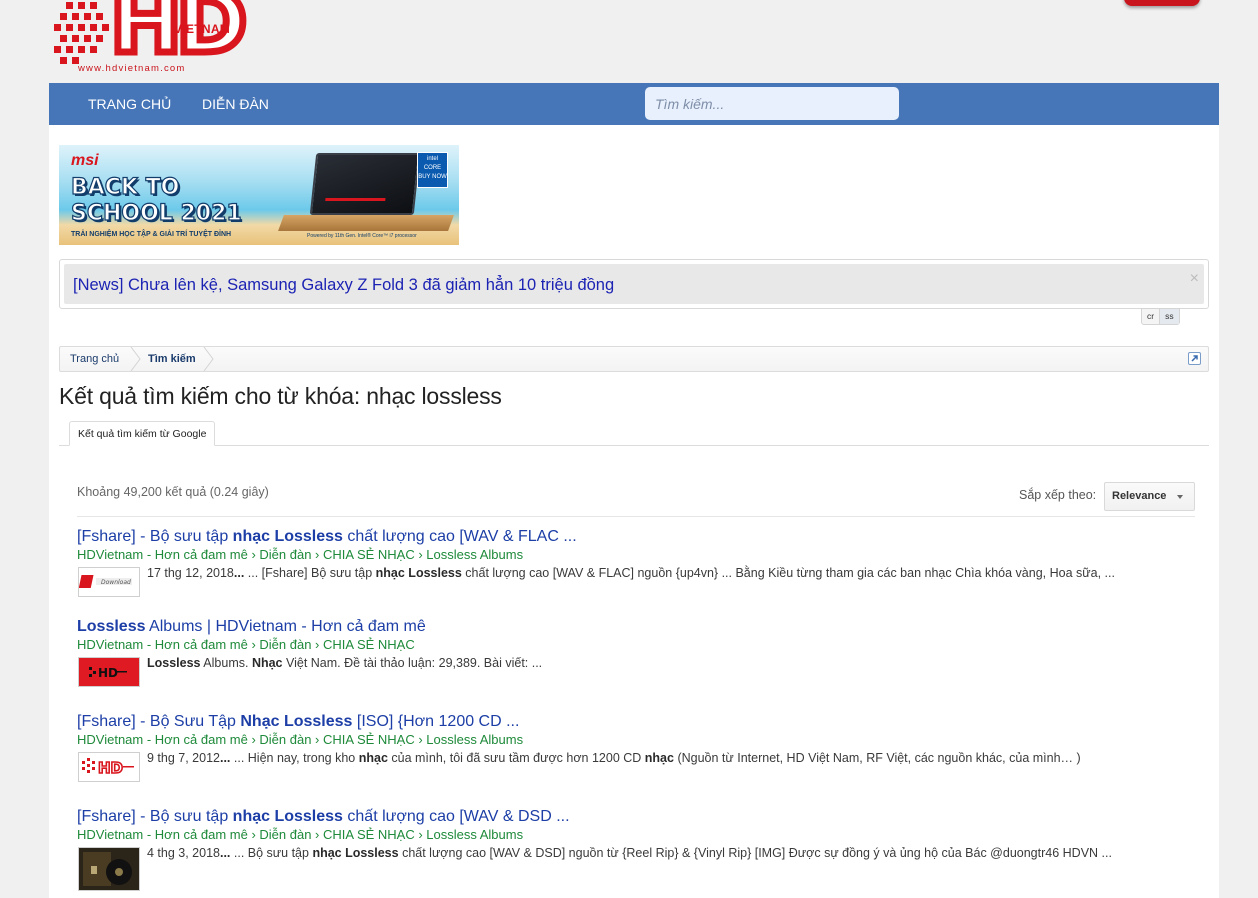  Describe the element at coordinates (432, 177) in the screenshot. I see `intel-badge-cta: BUY NOW` at that location.